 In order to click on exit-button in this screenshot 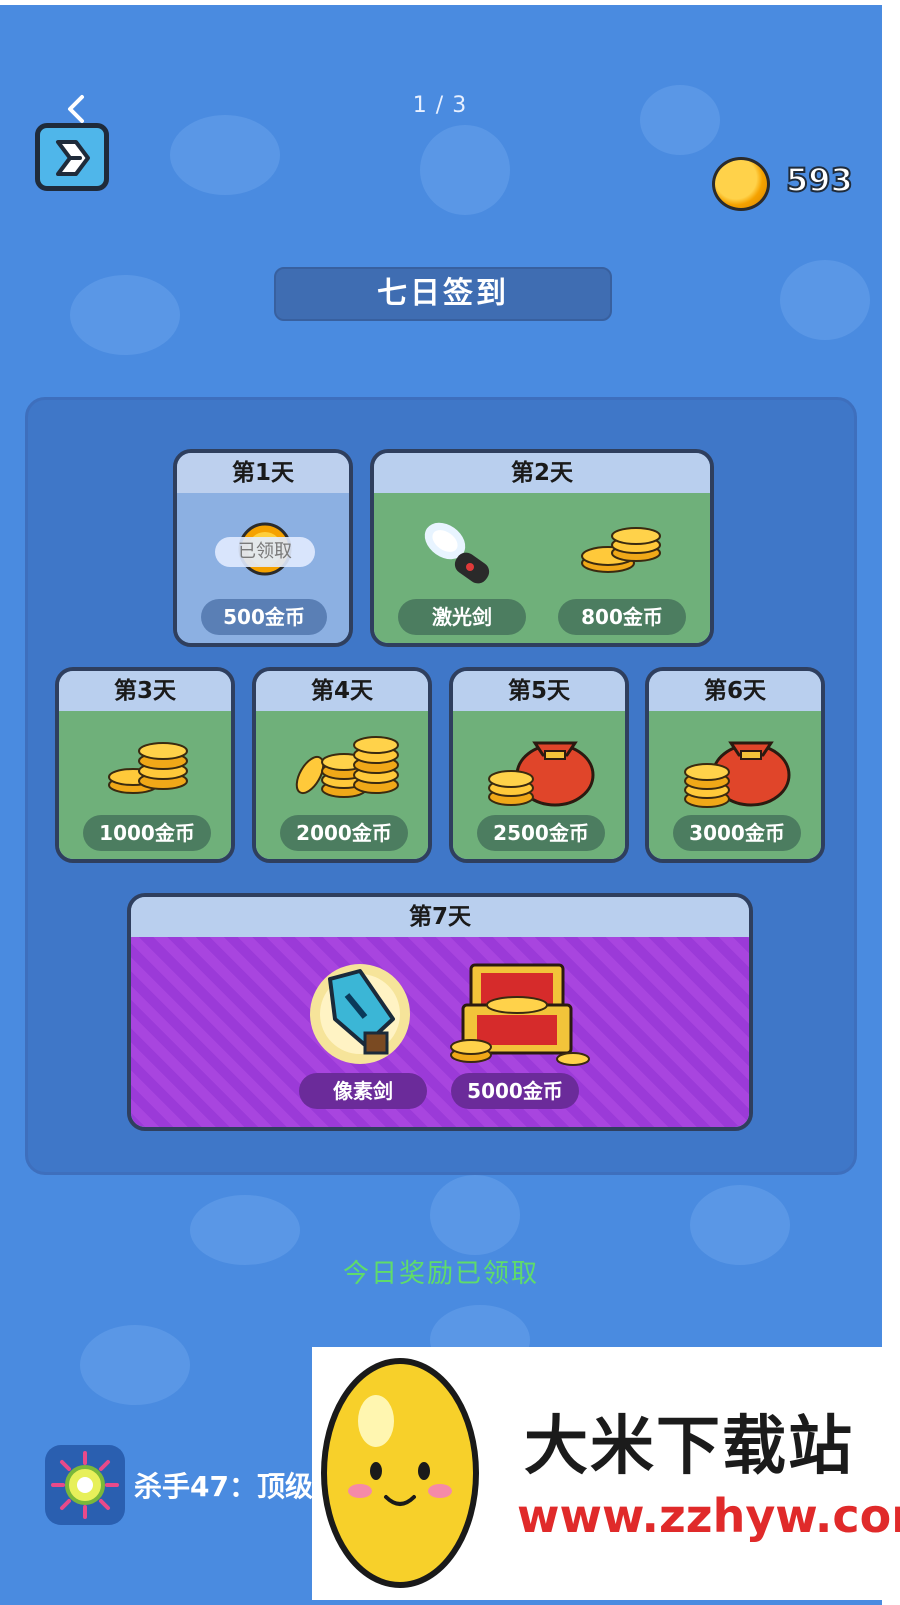, I will do `click(72, 157)`.